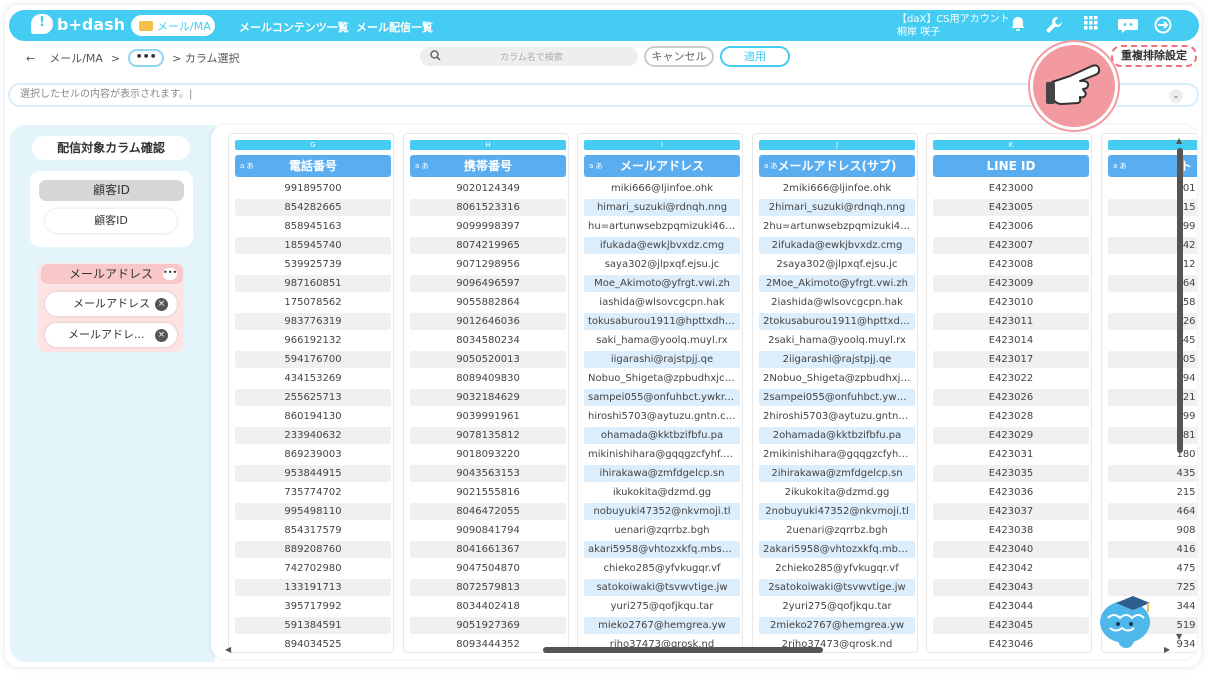  Describe the element at coordinates (1011, 207) in the screenshot. I see `grid-cell: E423005` at that location.